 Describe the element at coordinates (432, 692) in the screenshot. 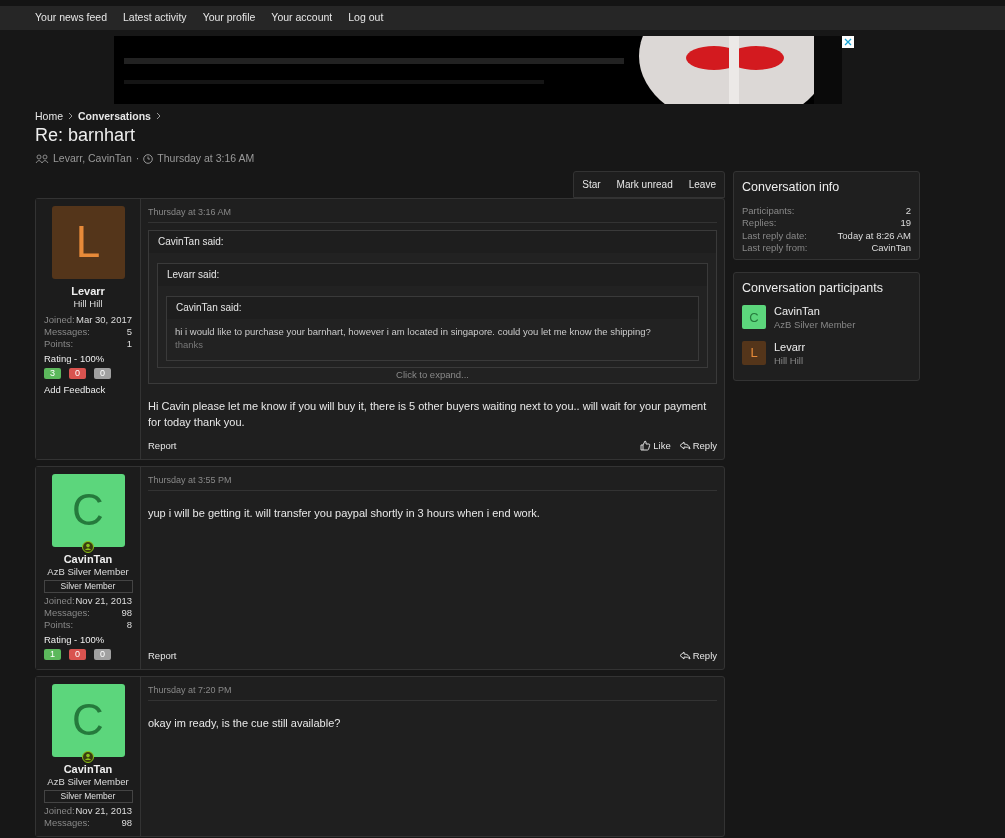

I see `post-date: Thursday at 7:20 PM` at that location.